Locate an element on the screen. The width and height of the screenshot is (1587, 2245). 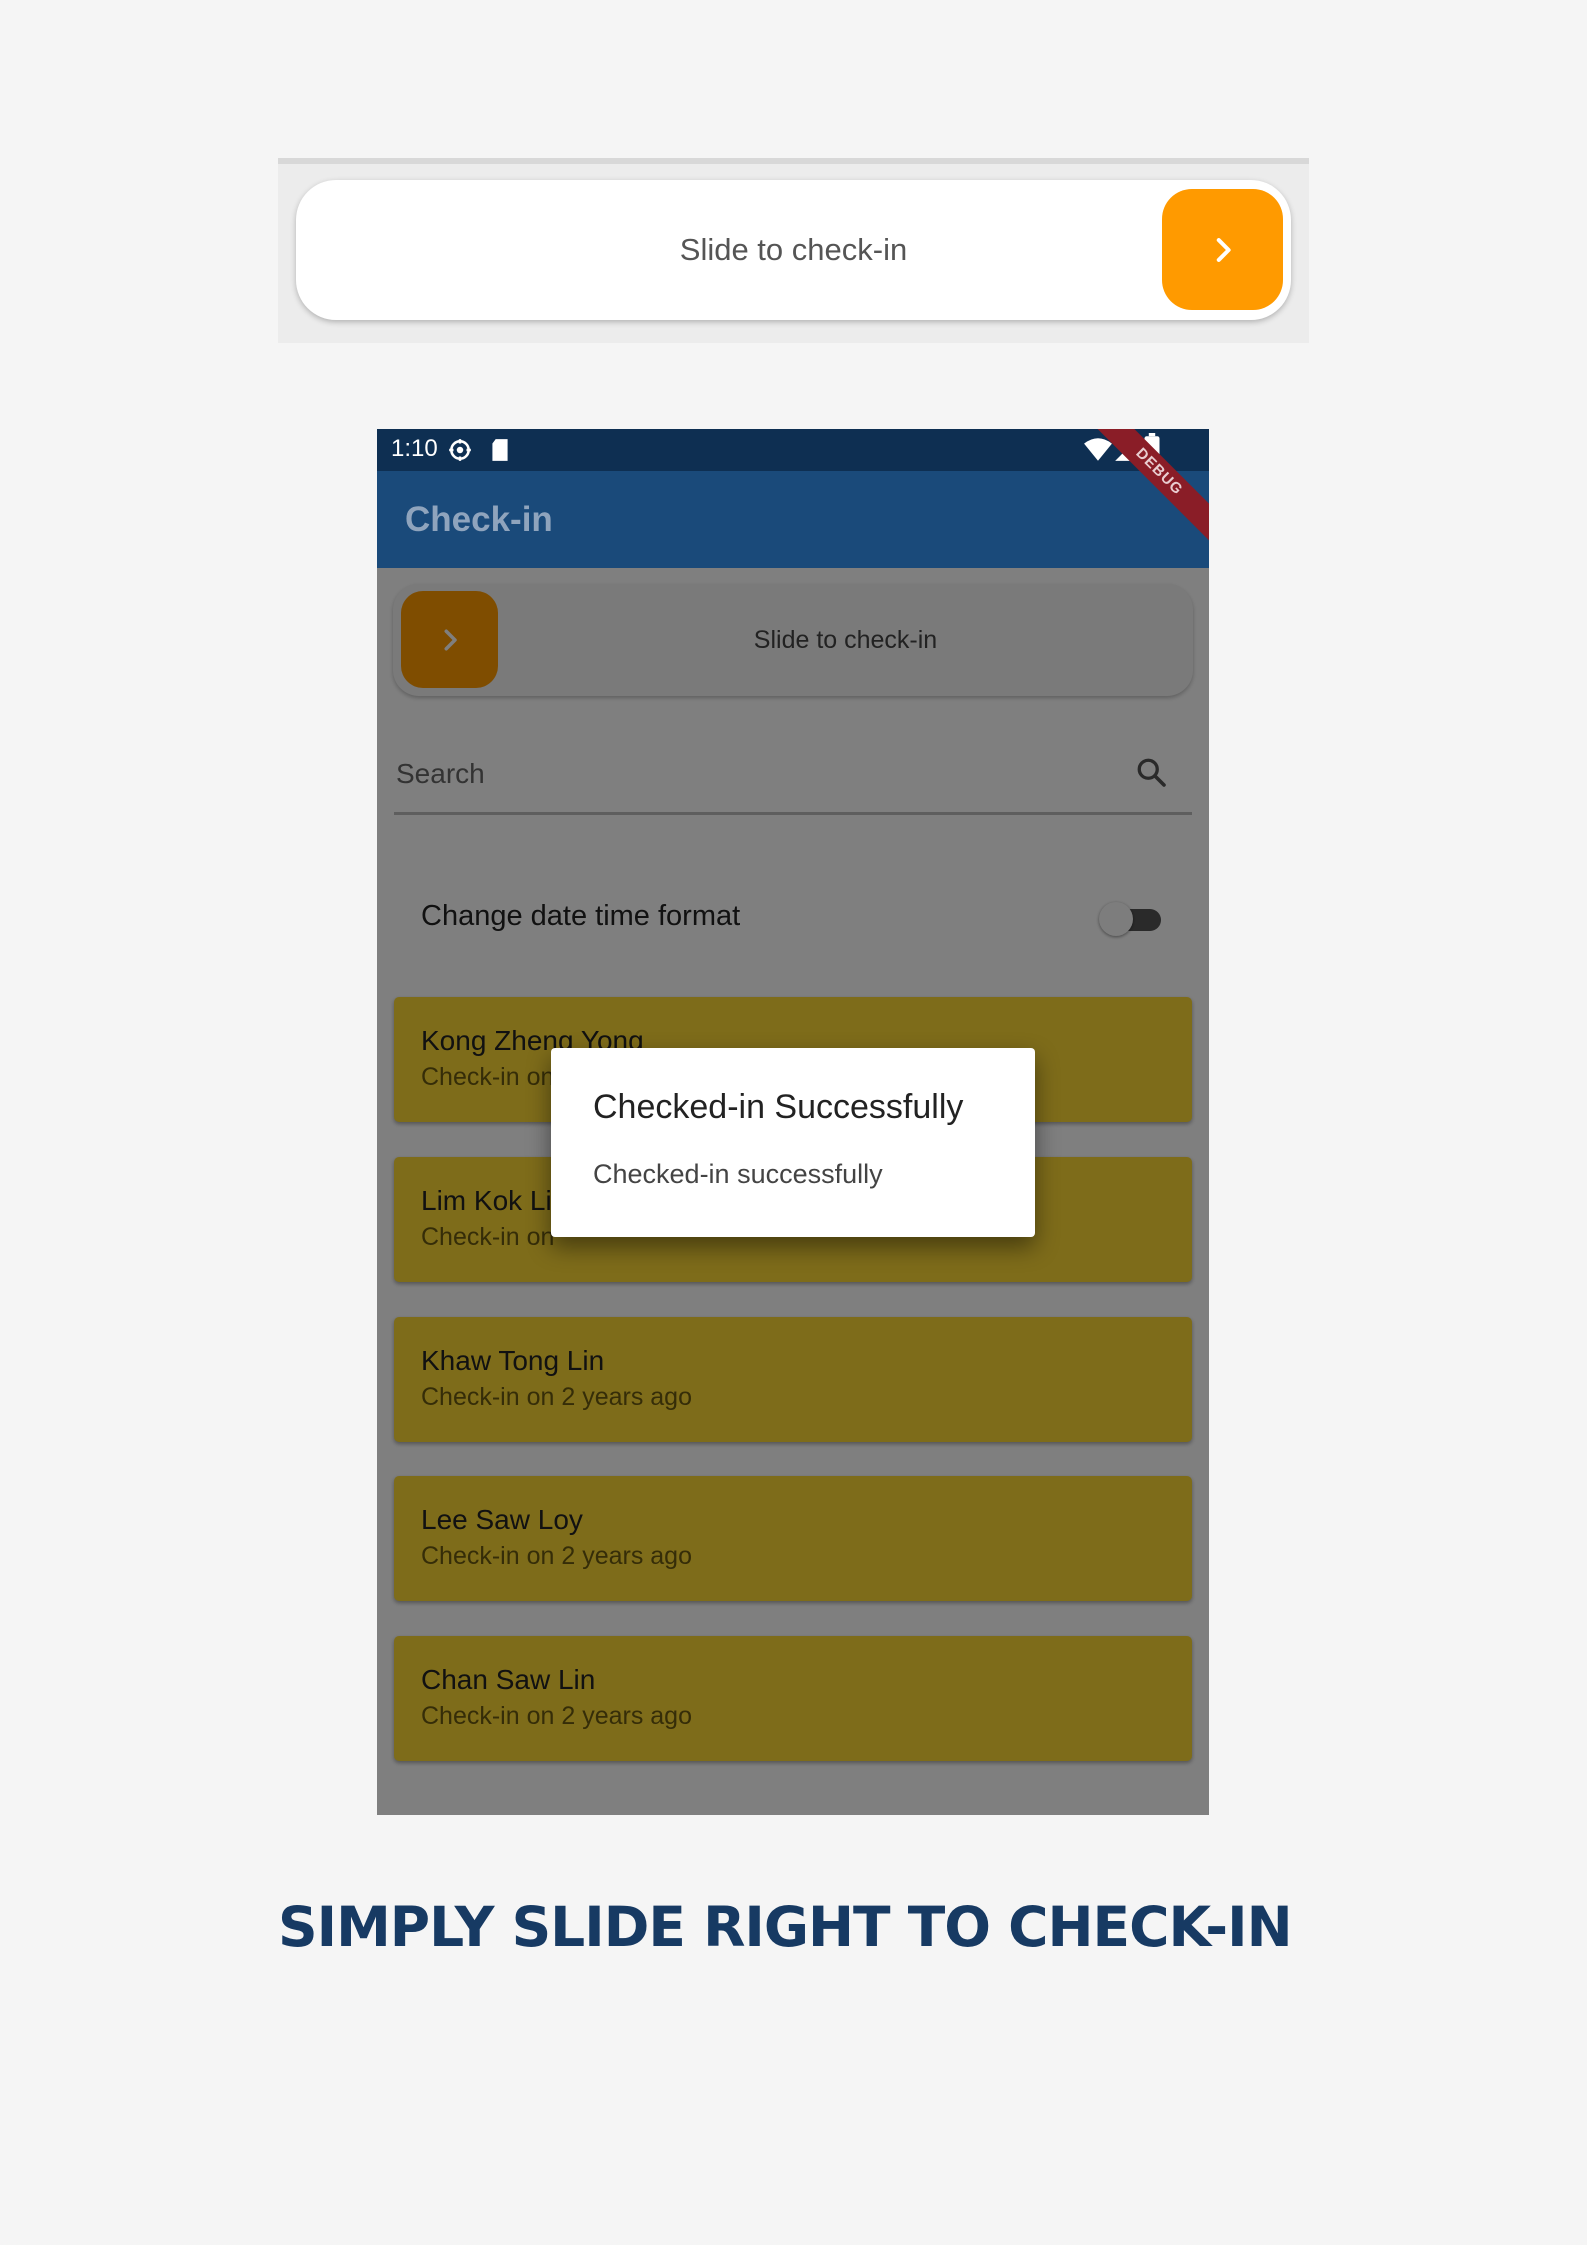
chevron-right-icon is located at coordinates (1223, 249).